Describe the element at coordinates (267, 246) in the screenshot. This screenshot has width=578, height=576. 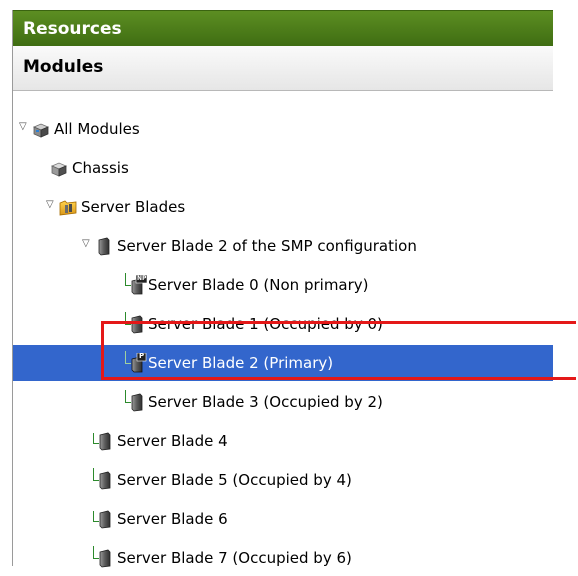
I see `tree-item-label: Server Blade 2 of the SMP configuration` at that location.